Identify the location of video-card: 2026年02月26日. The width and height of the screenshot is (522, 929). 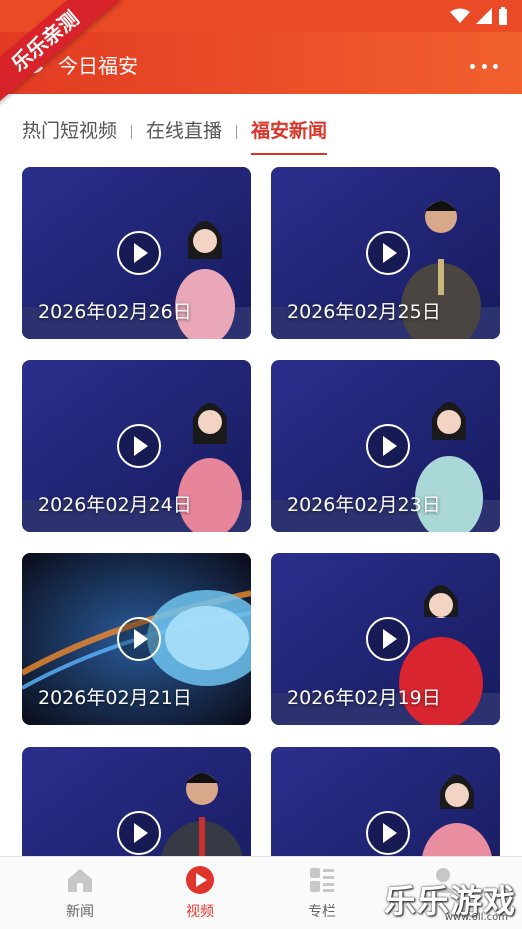
(136, 253).